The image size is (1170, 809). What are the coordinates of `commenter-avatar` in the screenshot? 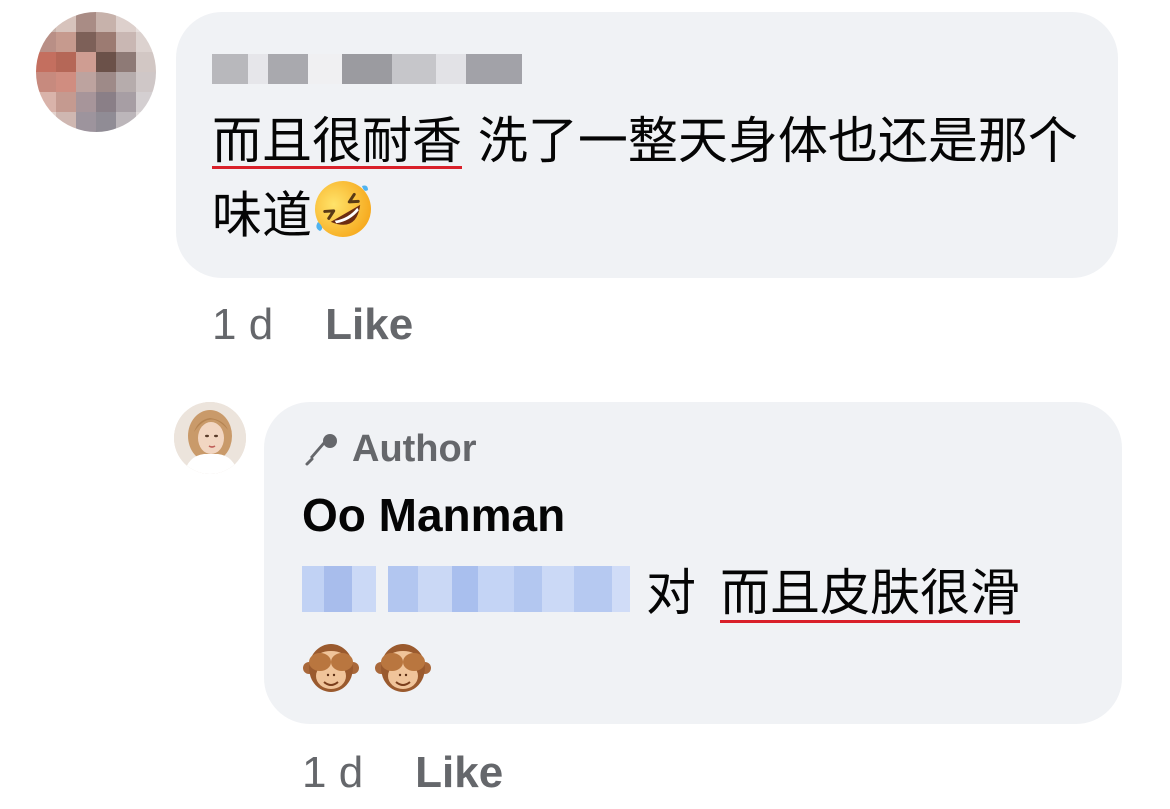 It's located at (96, 72).